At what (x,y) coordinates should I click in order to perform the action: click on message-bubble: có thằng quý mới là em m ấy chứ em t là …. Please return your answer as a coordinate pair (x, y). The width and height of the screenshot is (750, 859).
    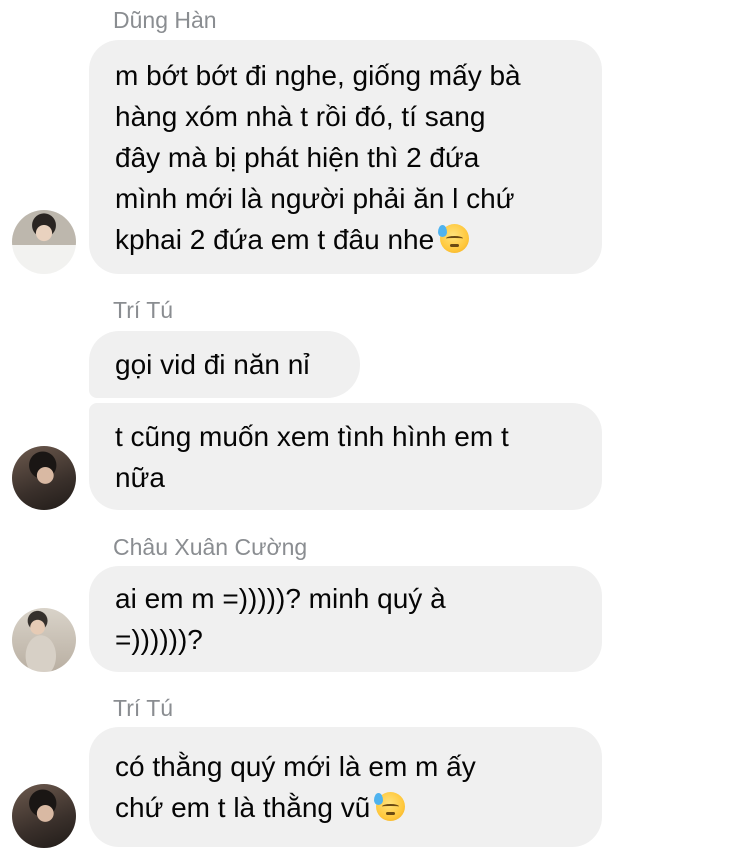
    Looking at the image, I should click on (345, 787).